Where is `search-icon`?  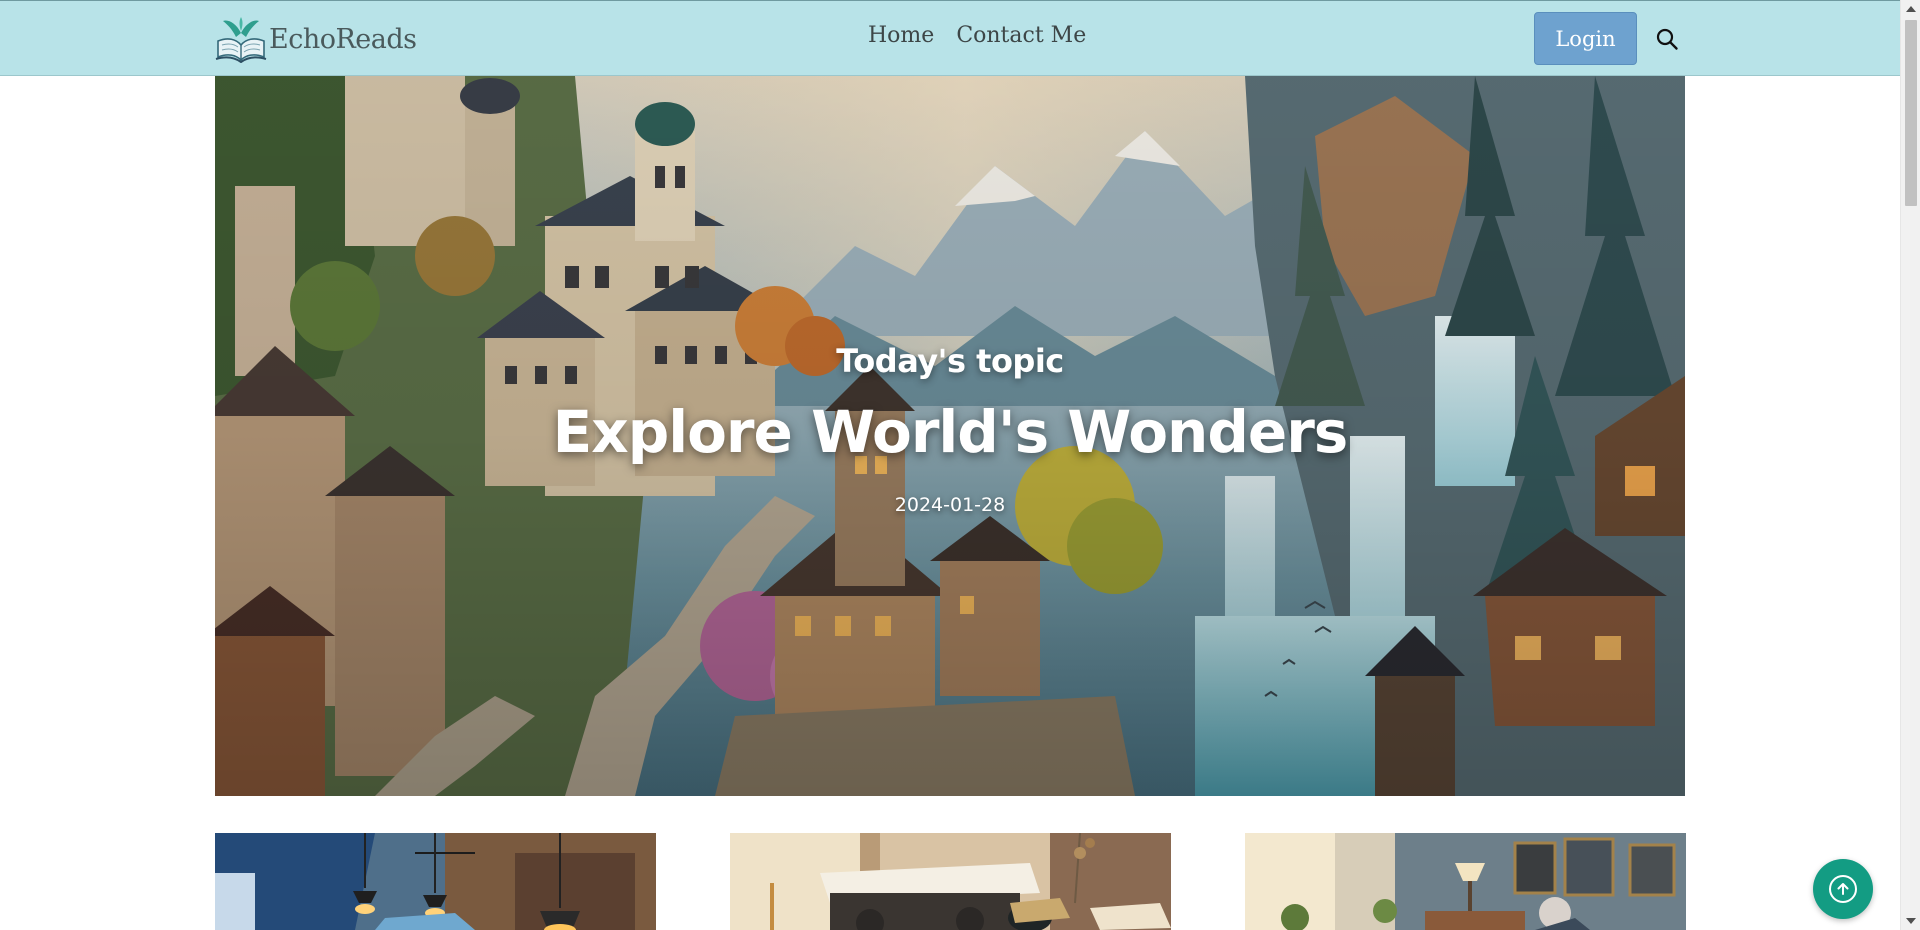 search-icon is located at coordinates (1667, 39).